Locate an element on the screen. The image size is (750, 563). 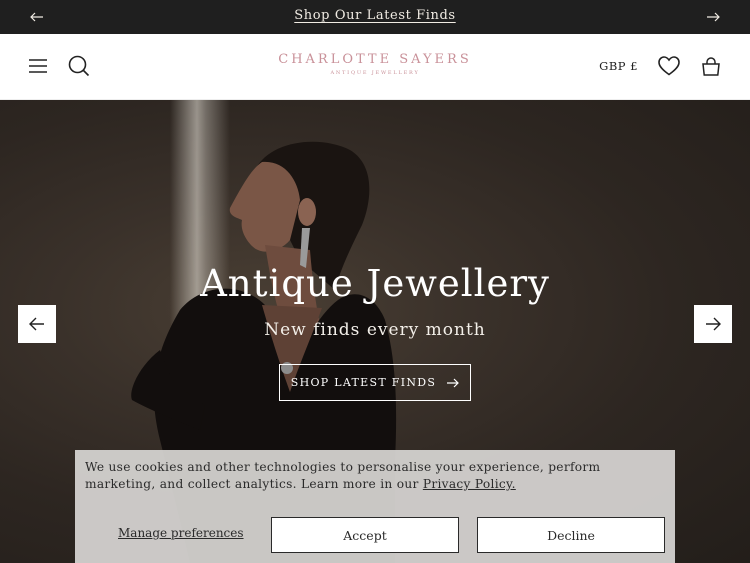
site-header: CHARLOTTE SAYERS ANTIQUE JEWELLERY GBP £ is located at coordinates (375, 67).